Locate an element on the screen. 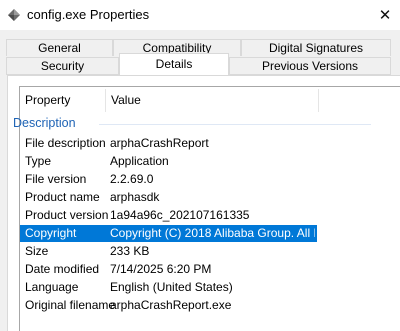 This screenshot has width=400, height=331. property-value: Application is located at coordinates (139, 161).